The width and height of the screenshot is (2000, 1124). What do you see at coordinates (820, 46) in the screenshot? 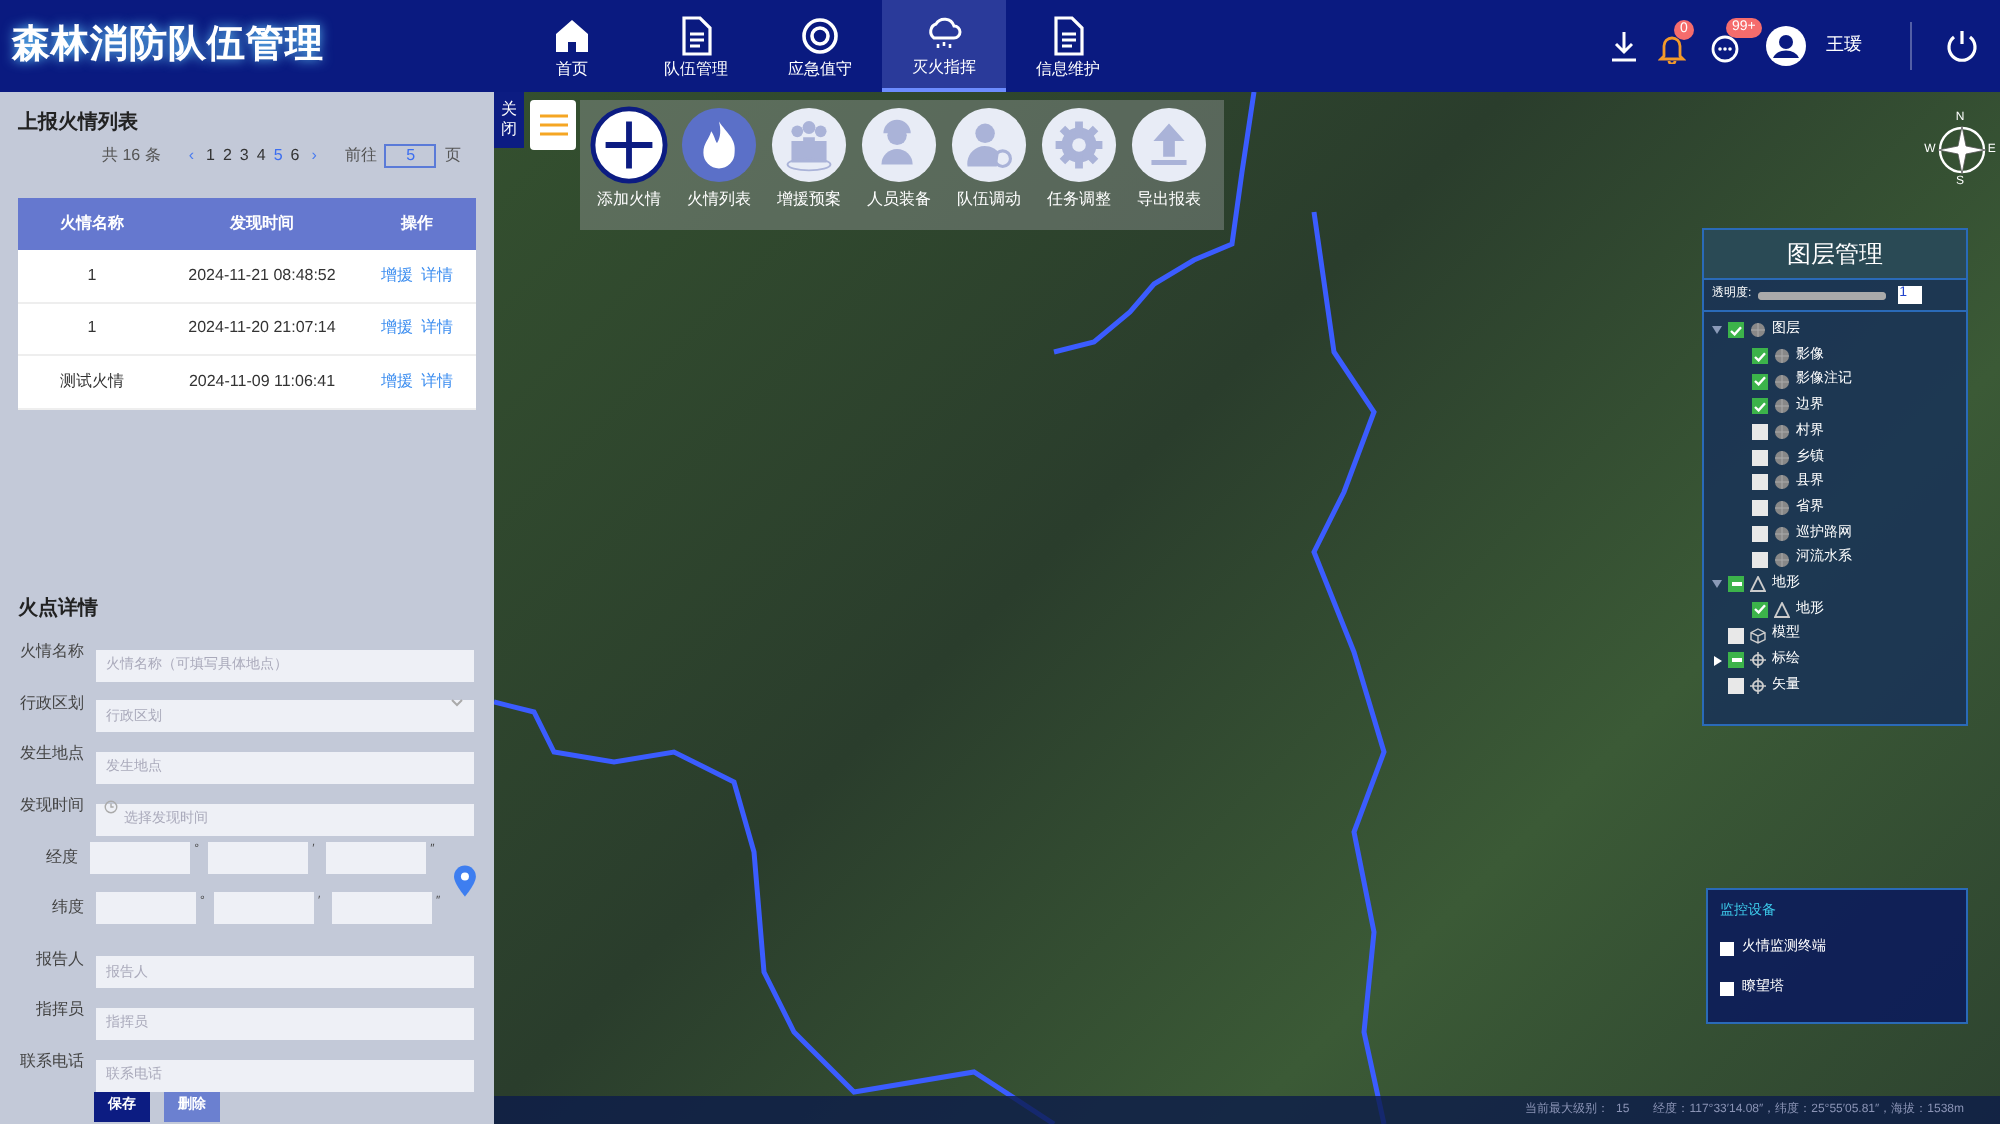
I see `nav-tab: 应急值守` at bounding box center [820, 46].